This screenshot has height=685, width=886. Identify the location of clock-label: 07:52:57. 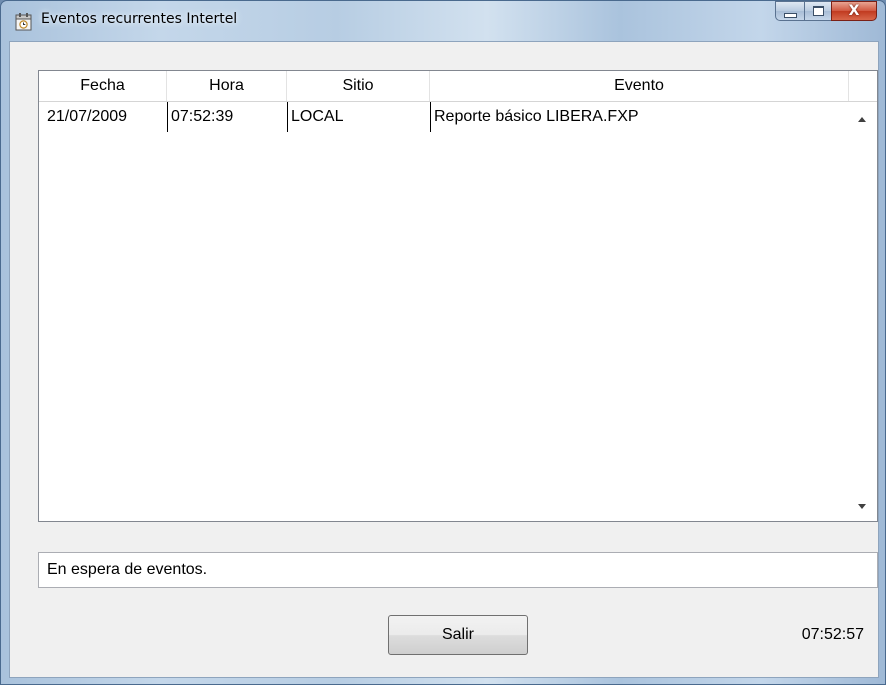
(832, 634).